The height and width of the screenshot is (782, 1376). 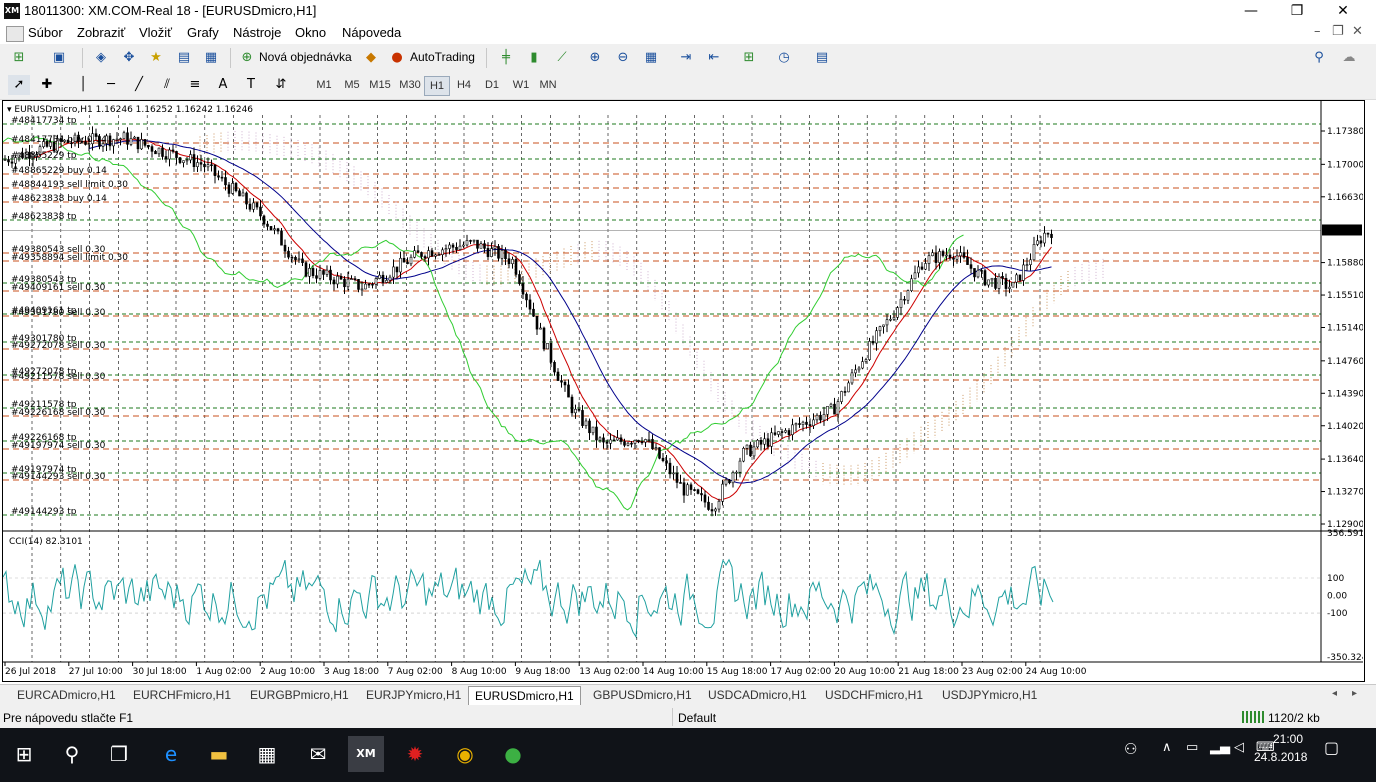 What do you see at coordinates (1331, 747) in the screenshot?
I see `notifications-icon: ▢` at bounding box center [1331, 747].